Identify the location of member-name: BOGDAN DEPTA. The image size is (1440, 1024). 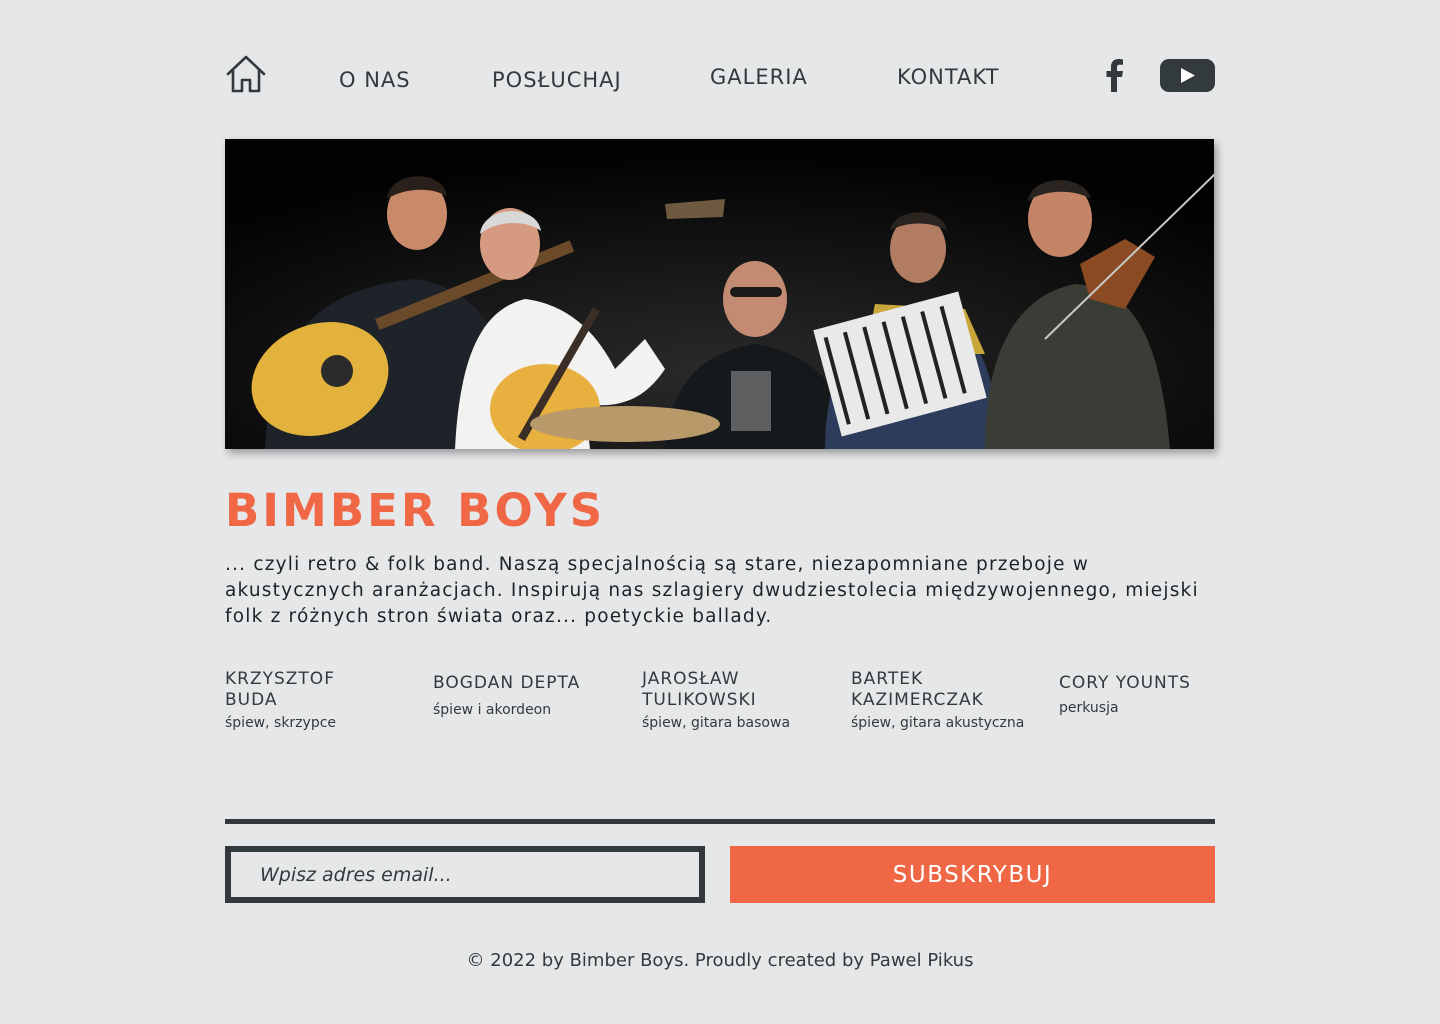
(507, 683).